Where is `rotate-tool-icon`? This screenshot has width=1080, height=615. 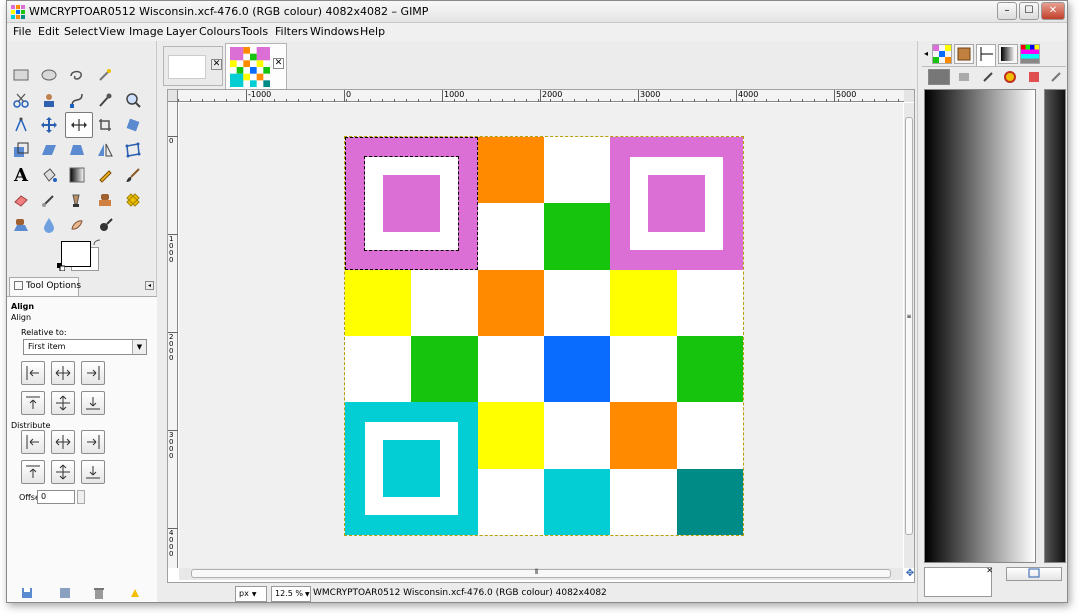 rotate-tool-icon is located at coordinates (133, 125).